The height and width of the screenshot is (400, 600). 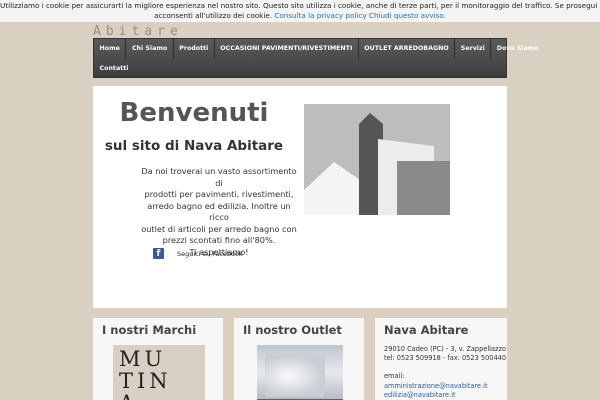 I want to click on nav-occasioni: OCCASIONI PAVIMENTI/RIVESTIMENTI, so click(x=285, y=49).